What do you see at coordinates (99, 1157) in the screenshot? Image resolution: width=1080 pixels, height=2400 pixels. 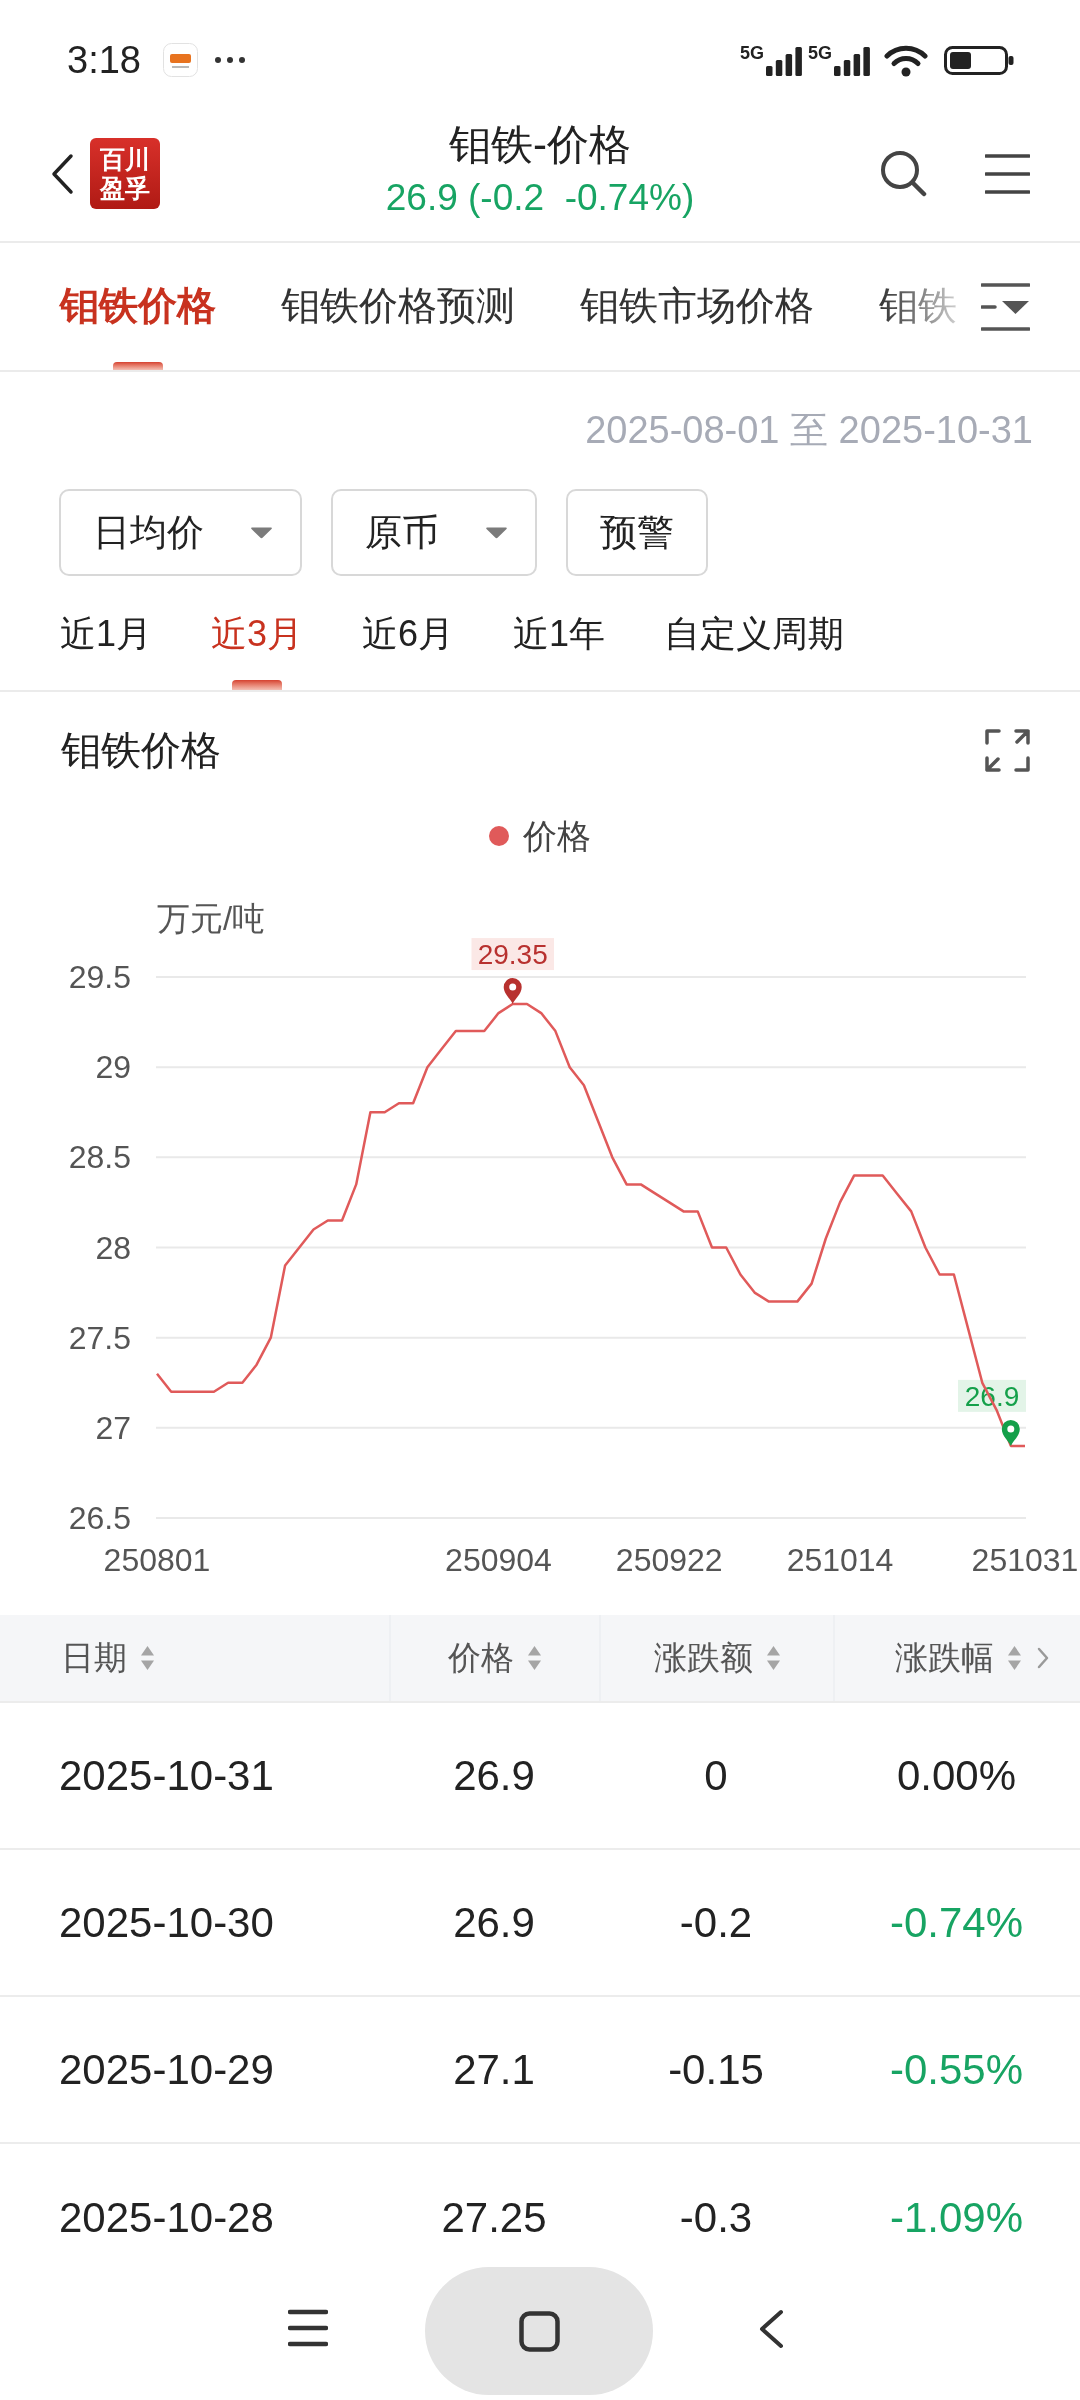 I see `y-axis-label: 28.5` at bounding box center [99, 1157].